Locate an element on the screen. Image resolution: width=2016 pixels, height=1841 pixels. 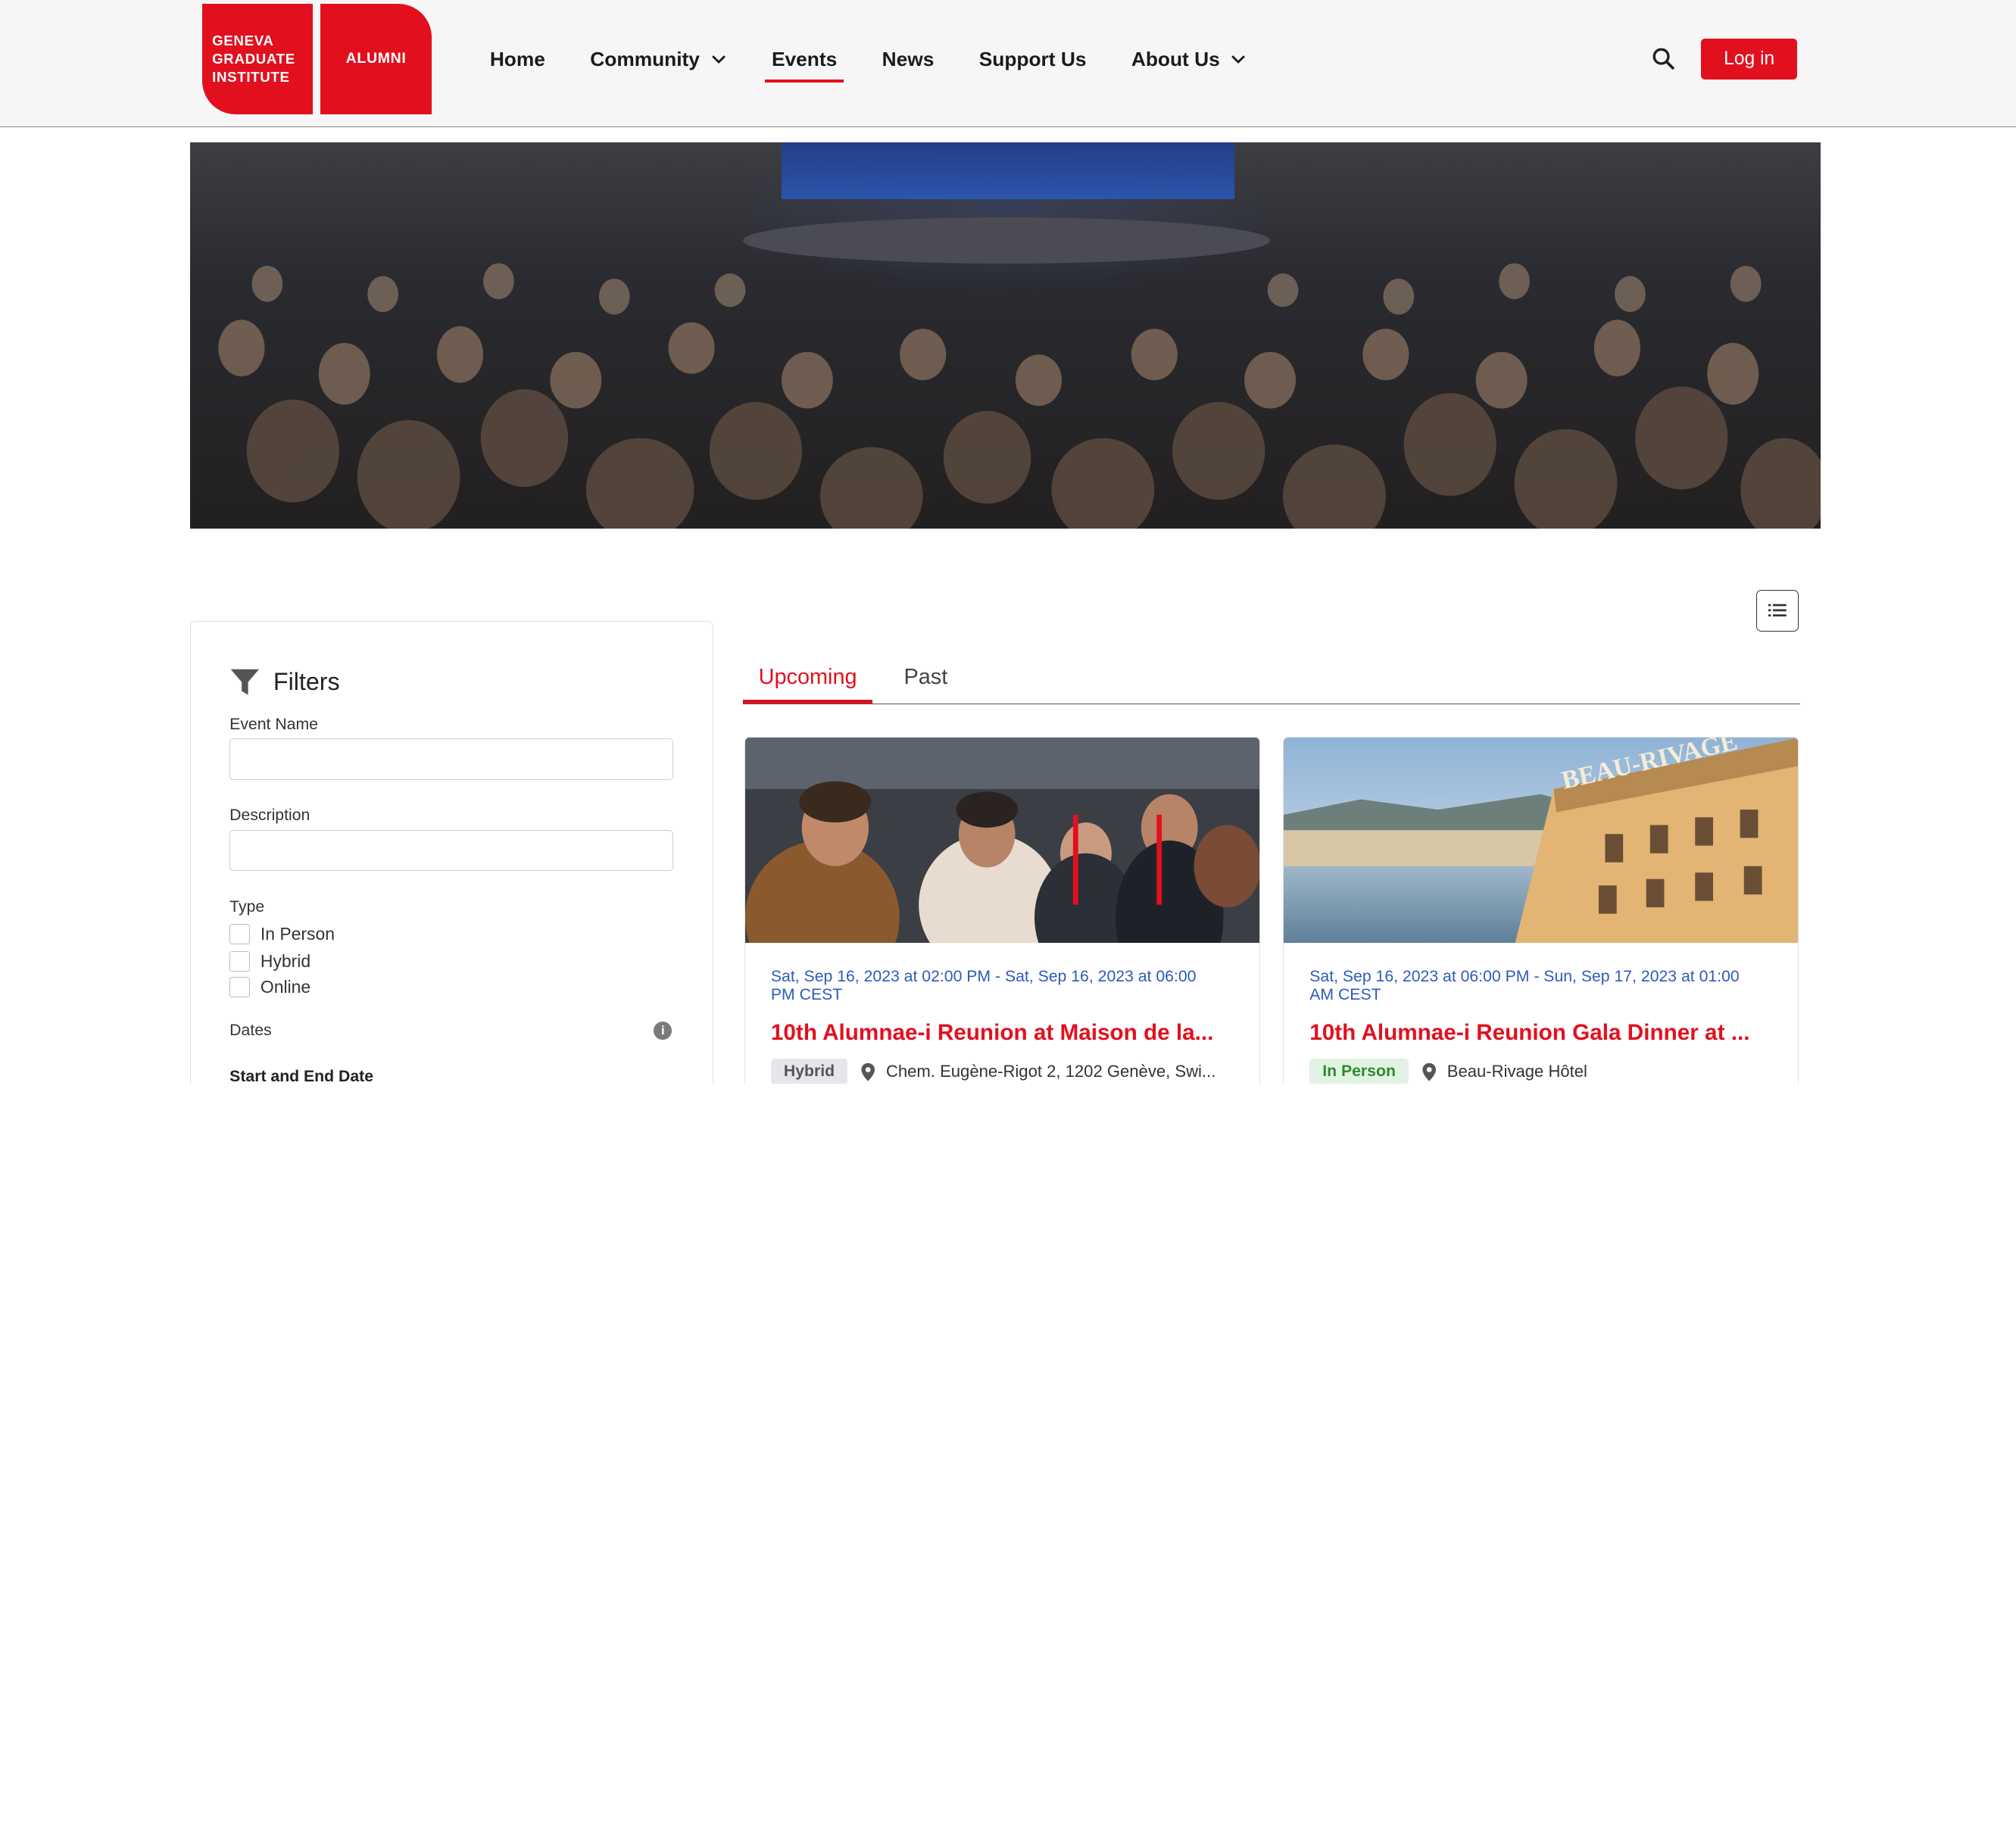
event-meta: In Person Beau-Rivage Hôtel is located at coordinates (1448, 1071).